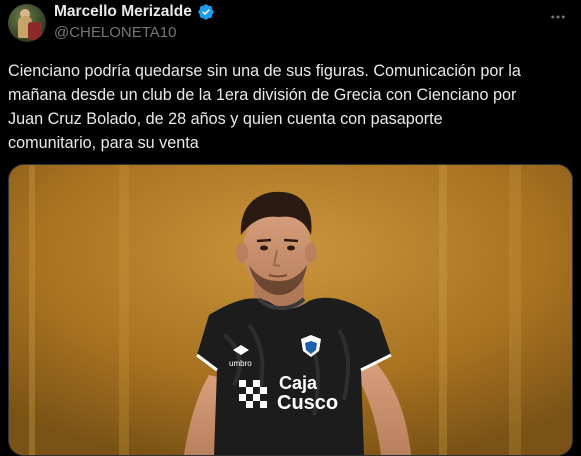 The image size is (581, 456). I want to click on tweet-text-line: comunitario, para su venta, so click(103, 143).